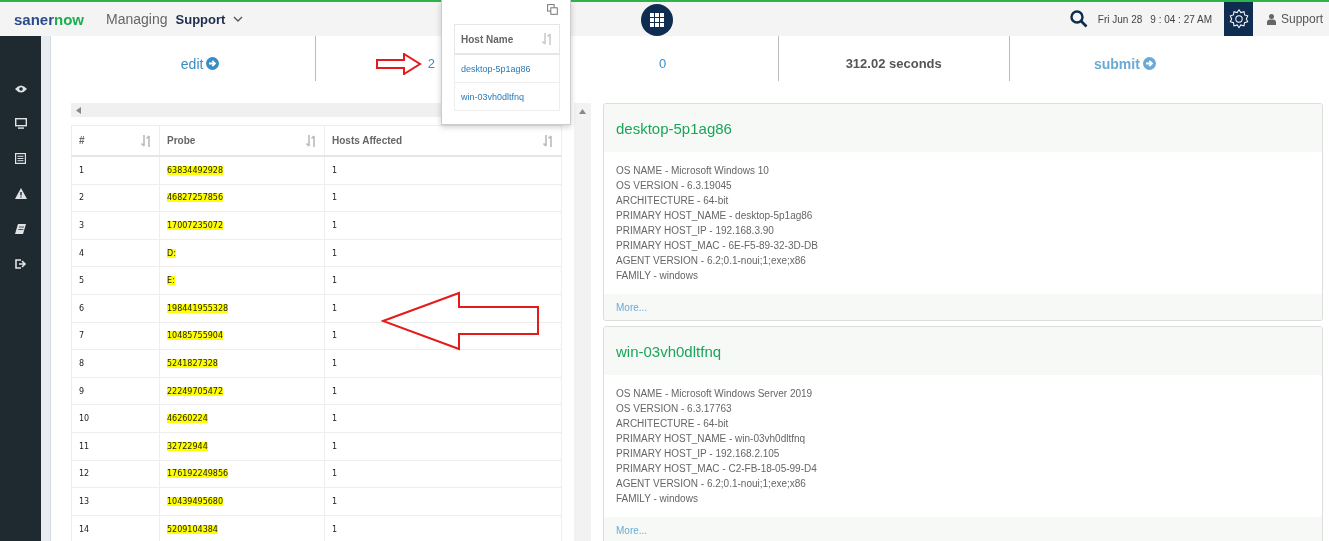  I want to click on copy-icon, so click(552, 9).